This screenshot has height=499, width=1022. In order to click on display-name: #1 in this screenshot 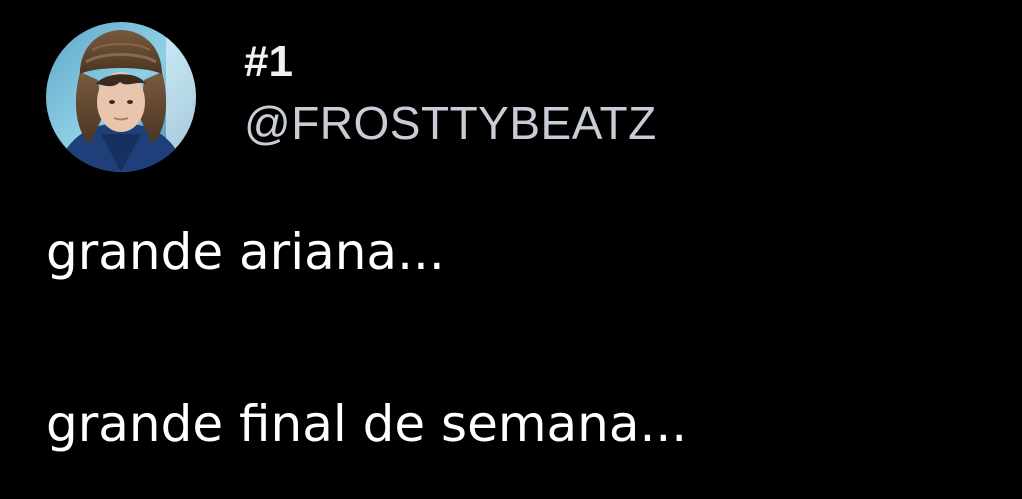, I will do `click(450, 62)`.